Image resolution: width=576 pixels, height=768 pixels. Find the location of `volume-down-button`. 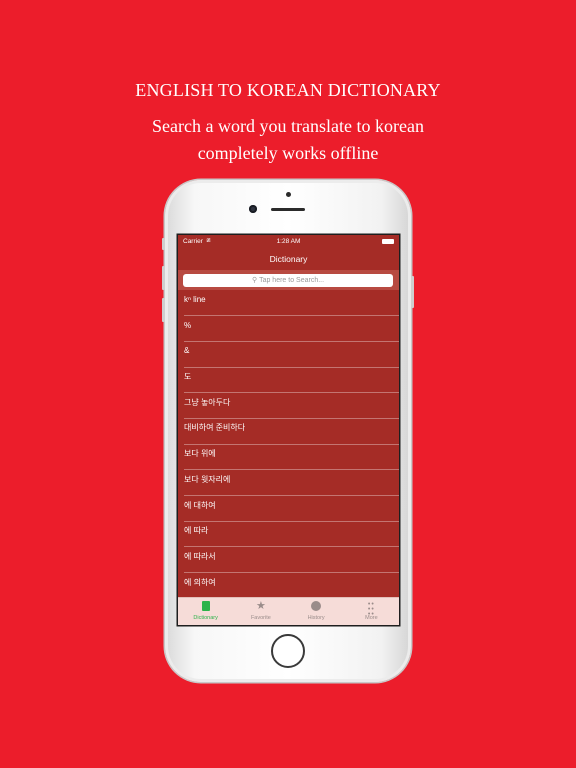

volume-down-button is located at coordinates (163, 310).